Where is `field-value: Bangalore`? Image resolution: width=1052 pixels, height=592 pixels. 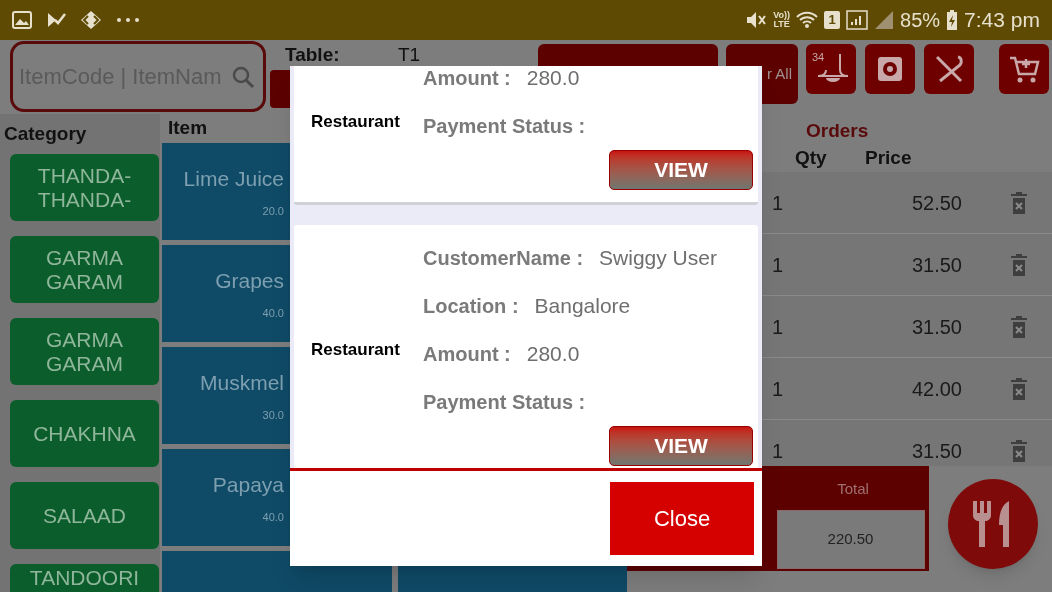
field-value: Bangalore is located at coordinates (582, 306).